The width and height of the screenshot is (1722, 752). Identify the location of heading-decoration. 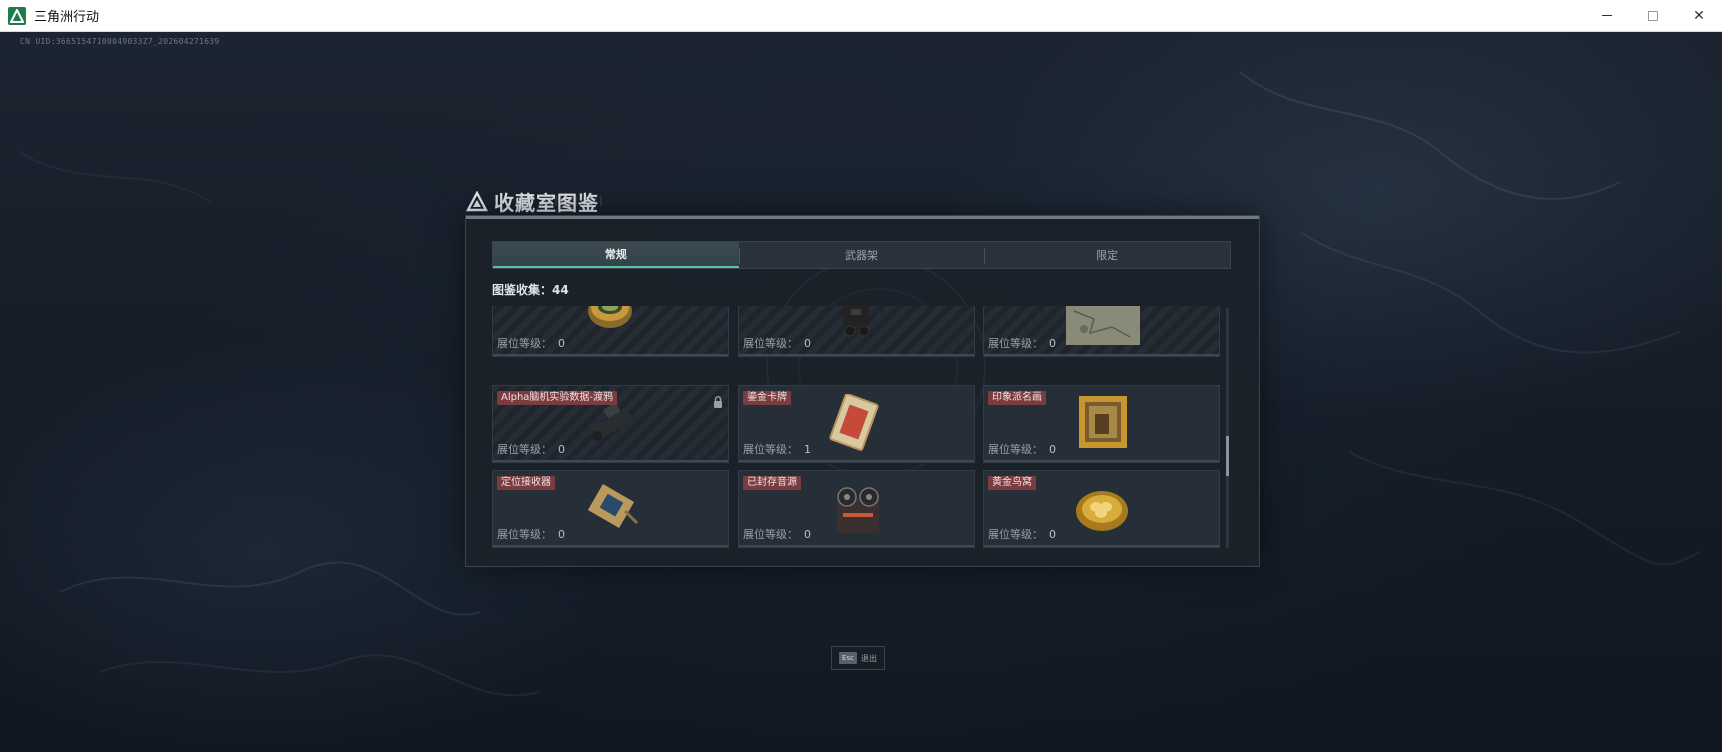
(575, 201).